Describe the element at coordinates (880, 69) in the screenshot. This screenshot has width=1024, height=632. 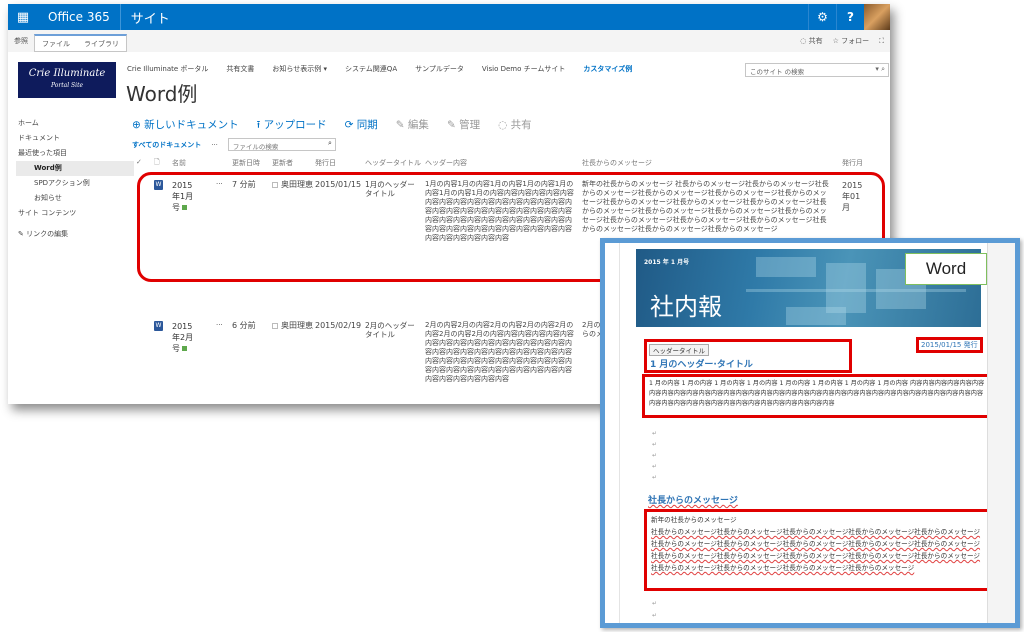
I see `search-icon: ▾ ⌕` at that location.